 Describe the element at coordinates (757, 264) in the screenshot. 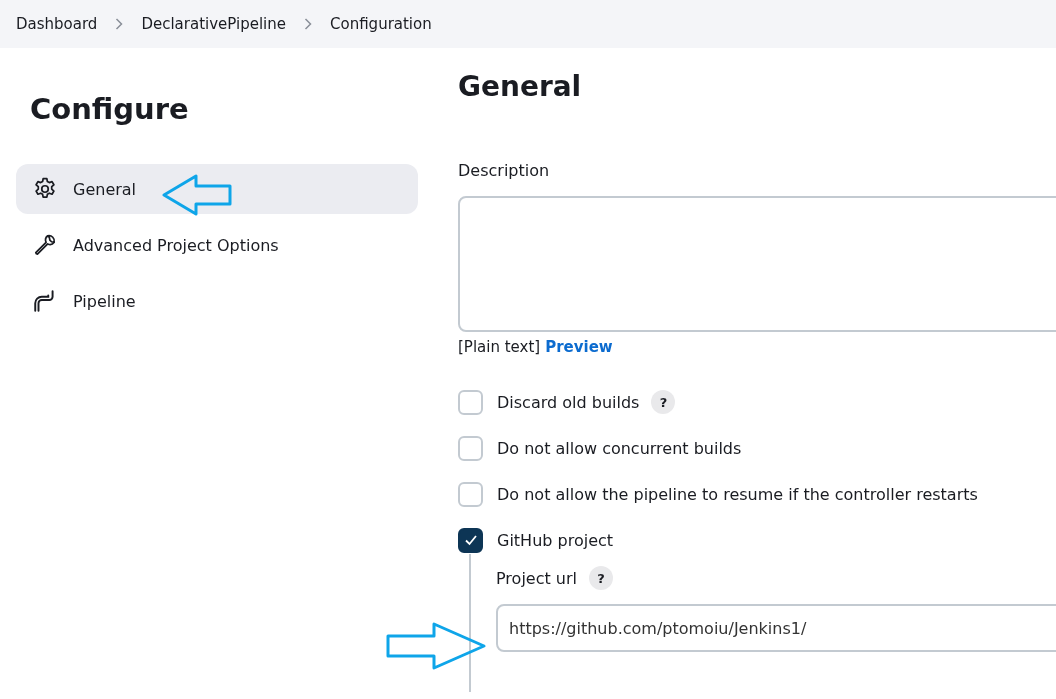

I see `description-field` at that location.